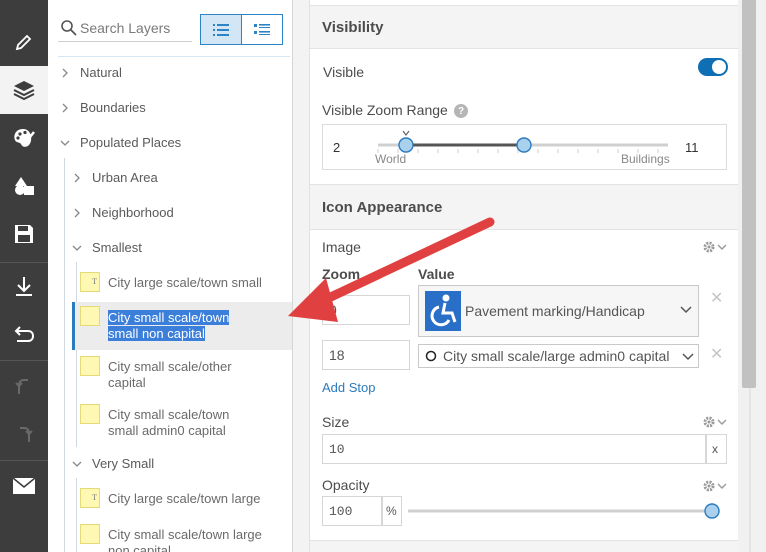 This screenshot has height=552, width=766. What do you see at coordinates (24, 434) in the screenshot?
I see `redo-arrow-icon` at bounding box center [24, 434].